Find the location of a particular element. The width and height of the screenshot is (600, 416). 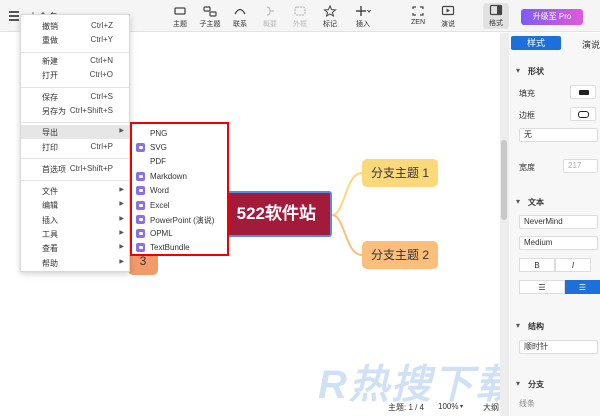

menu-item-view: 查看 ▶ is located at coordinates (75, 248).